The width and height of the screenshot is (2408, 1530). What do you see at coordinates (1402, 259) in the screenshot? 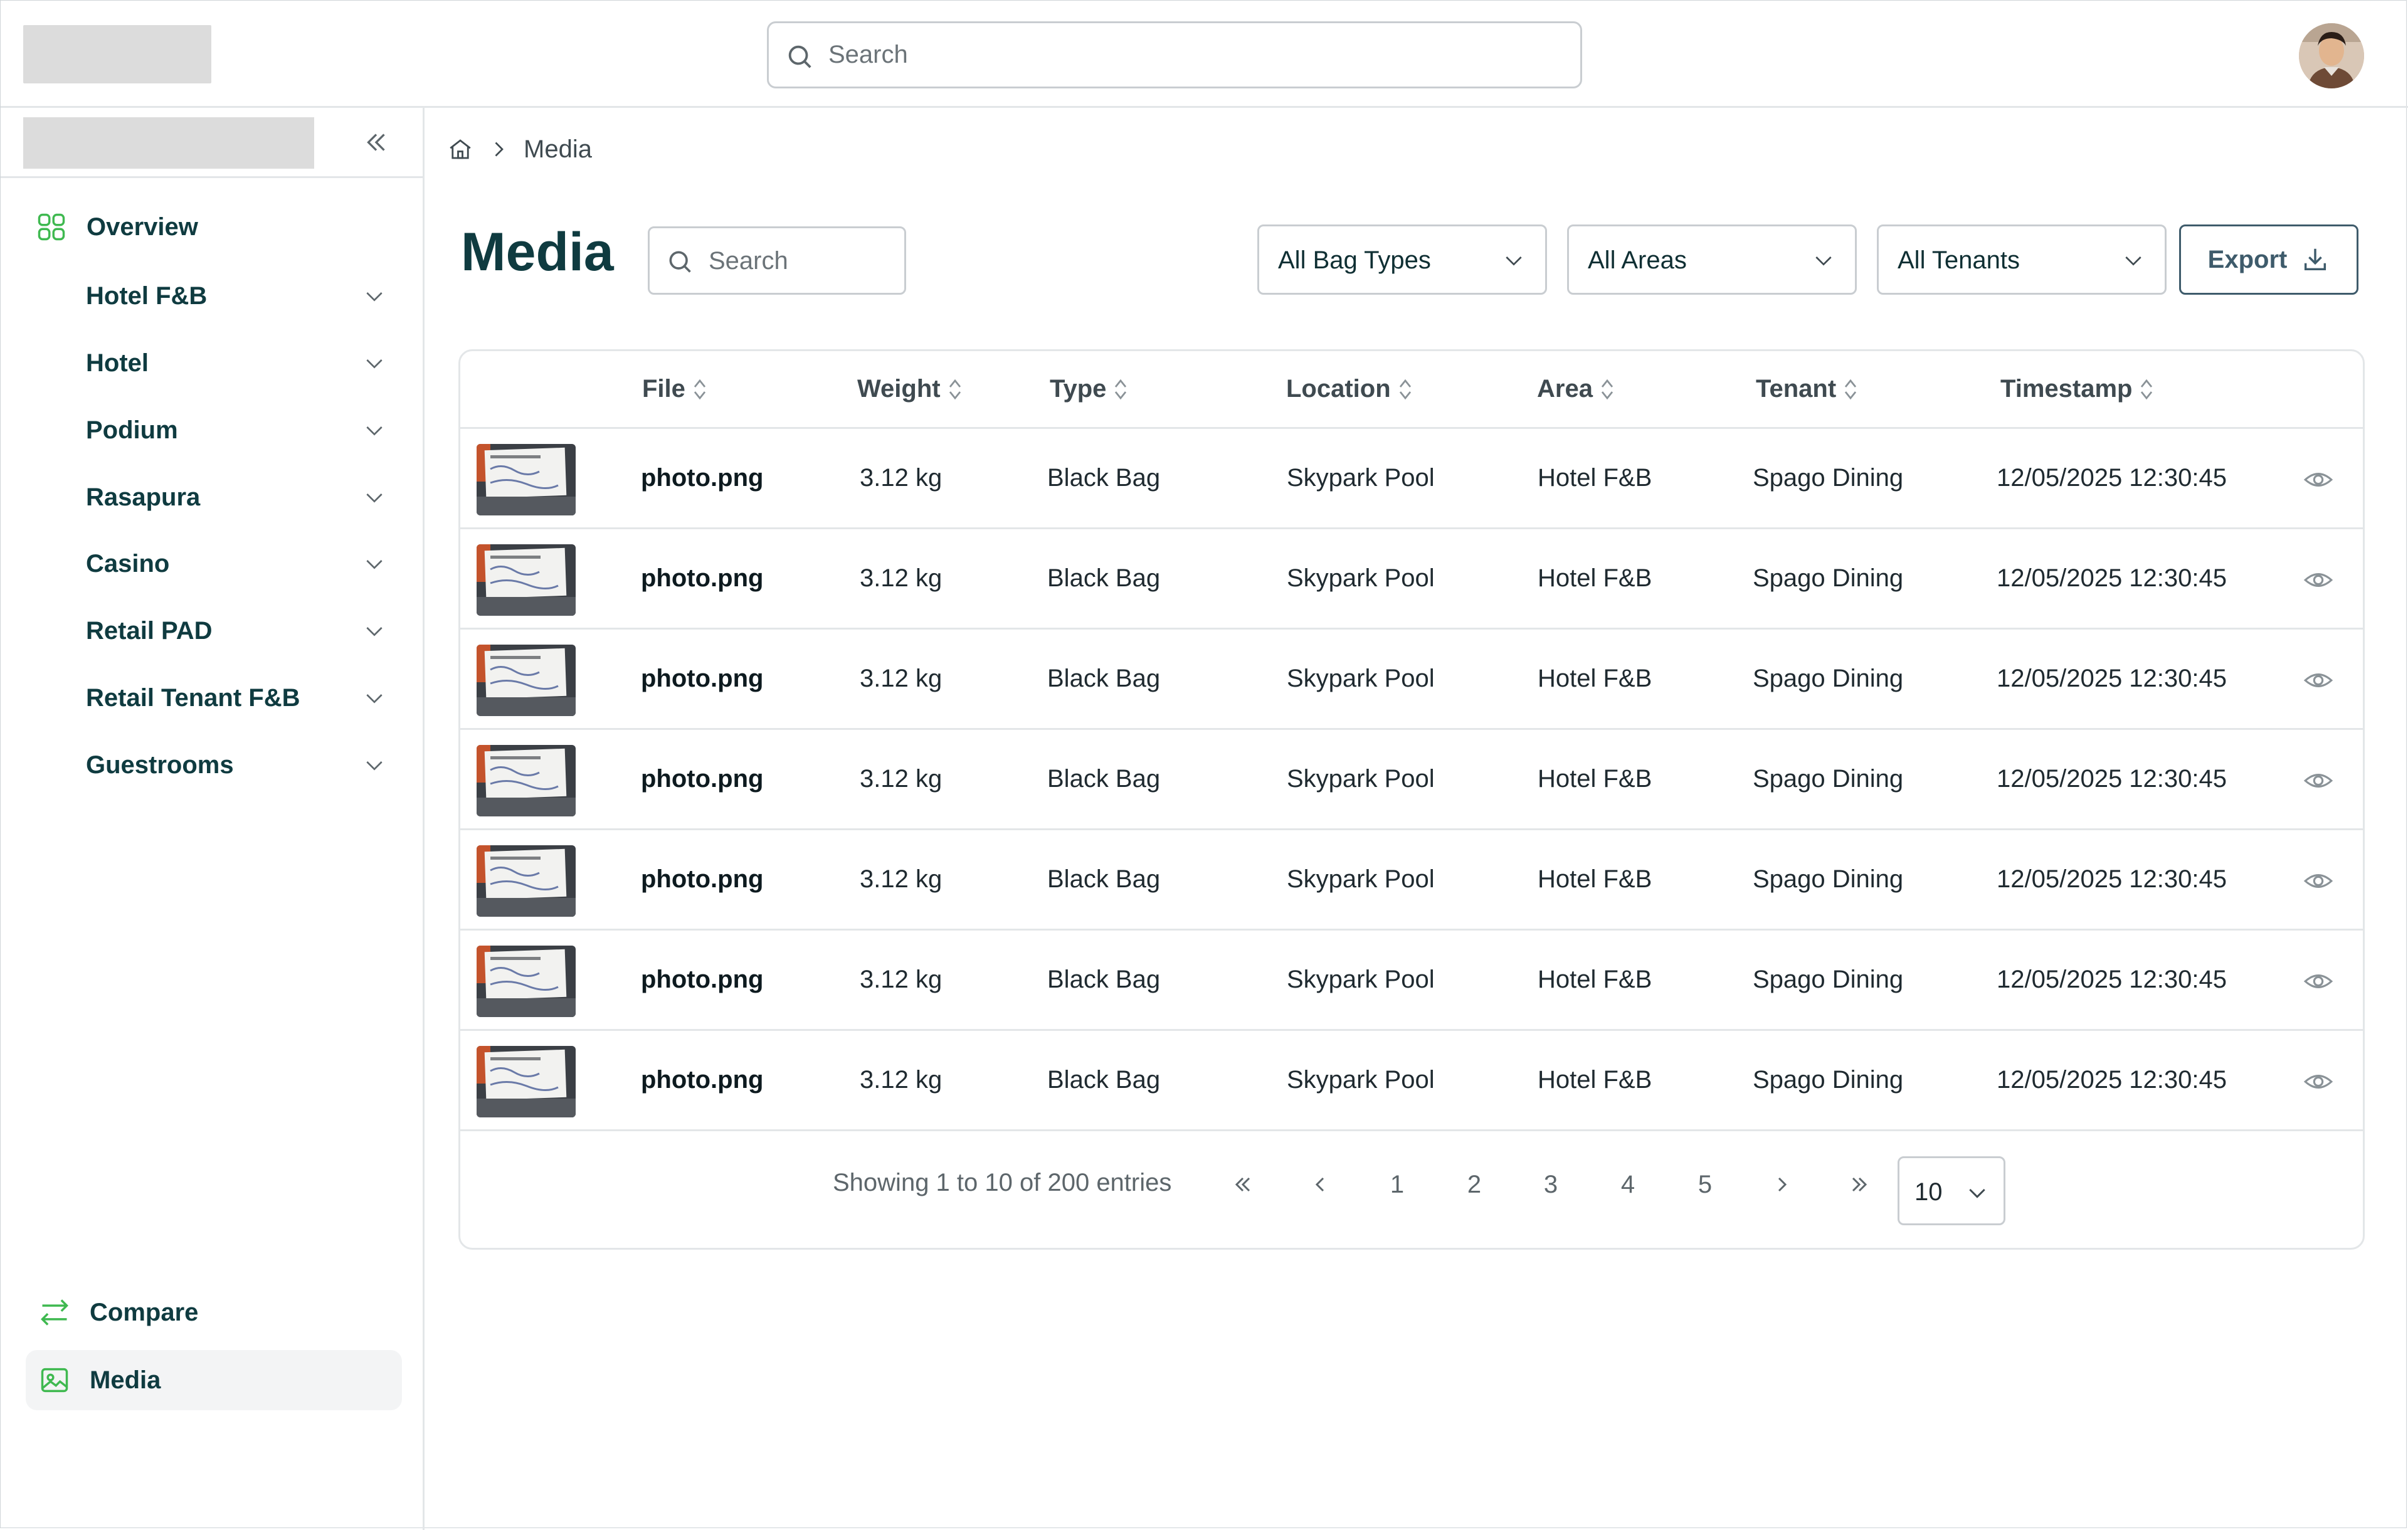
I see `bag-type-select: All Bag Types` at bounding box center [1402, 259].